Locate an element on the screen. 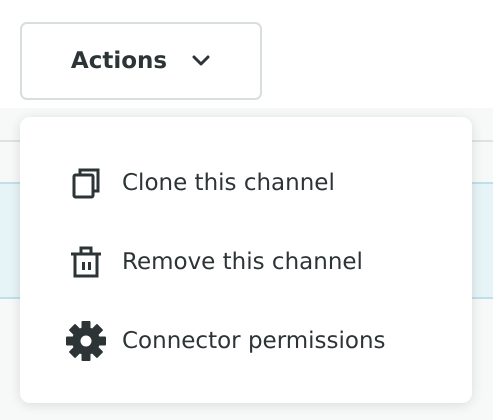  caret-icon is located at coordinates (201, 61).